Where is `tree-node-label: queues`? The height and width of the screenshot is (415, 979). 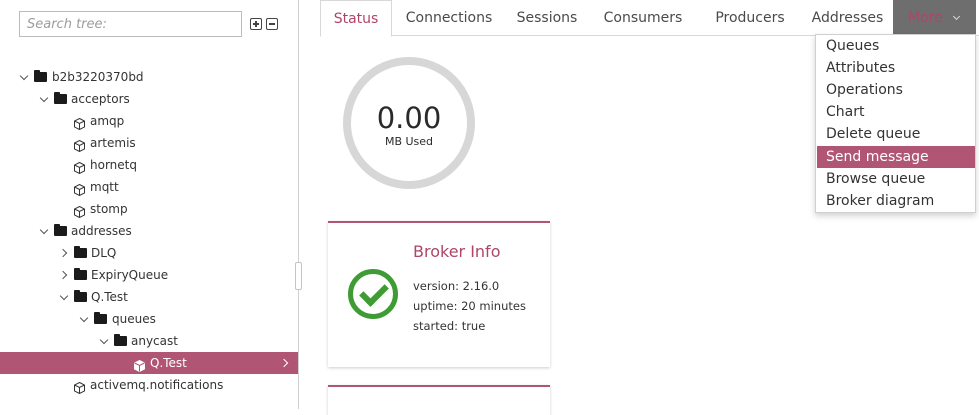 tree-node-label: queues is located at coordinates (134, 319).